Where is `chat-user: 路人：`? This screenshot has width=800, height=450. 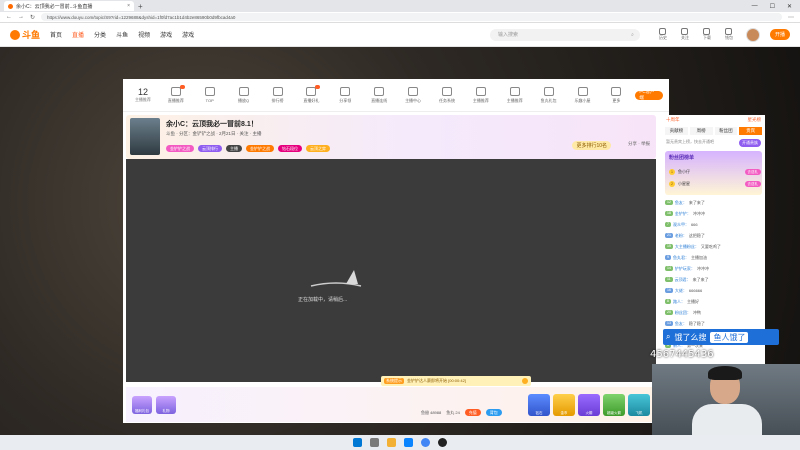
chat-user: 路人： is located at coordinates (679, 302).